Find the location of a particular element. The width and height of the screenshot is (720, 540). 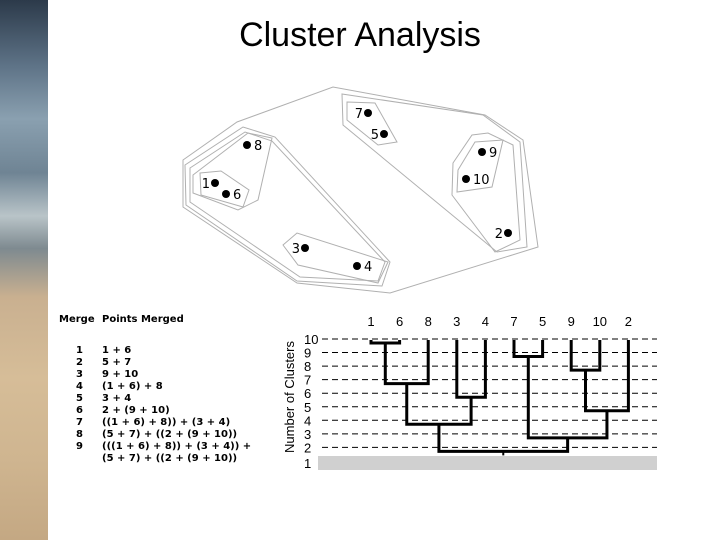

leaf-label: 6 is located at coordinates (399, 321).